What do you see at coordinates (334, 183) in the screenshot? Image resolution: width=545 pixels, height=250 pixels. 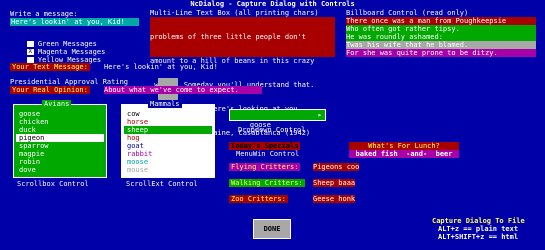 I see `walking-critters-value: Sheep baaa` at bounding box center [334, 183].